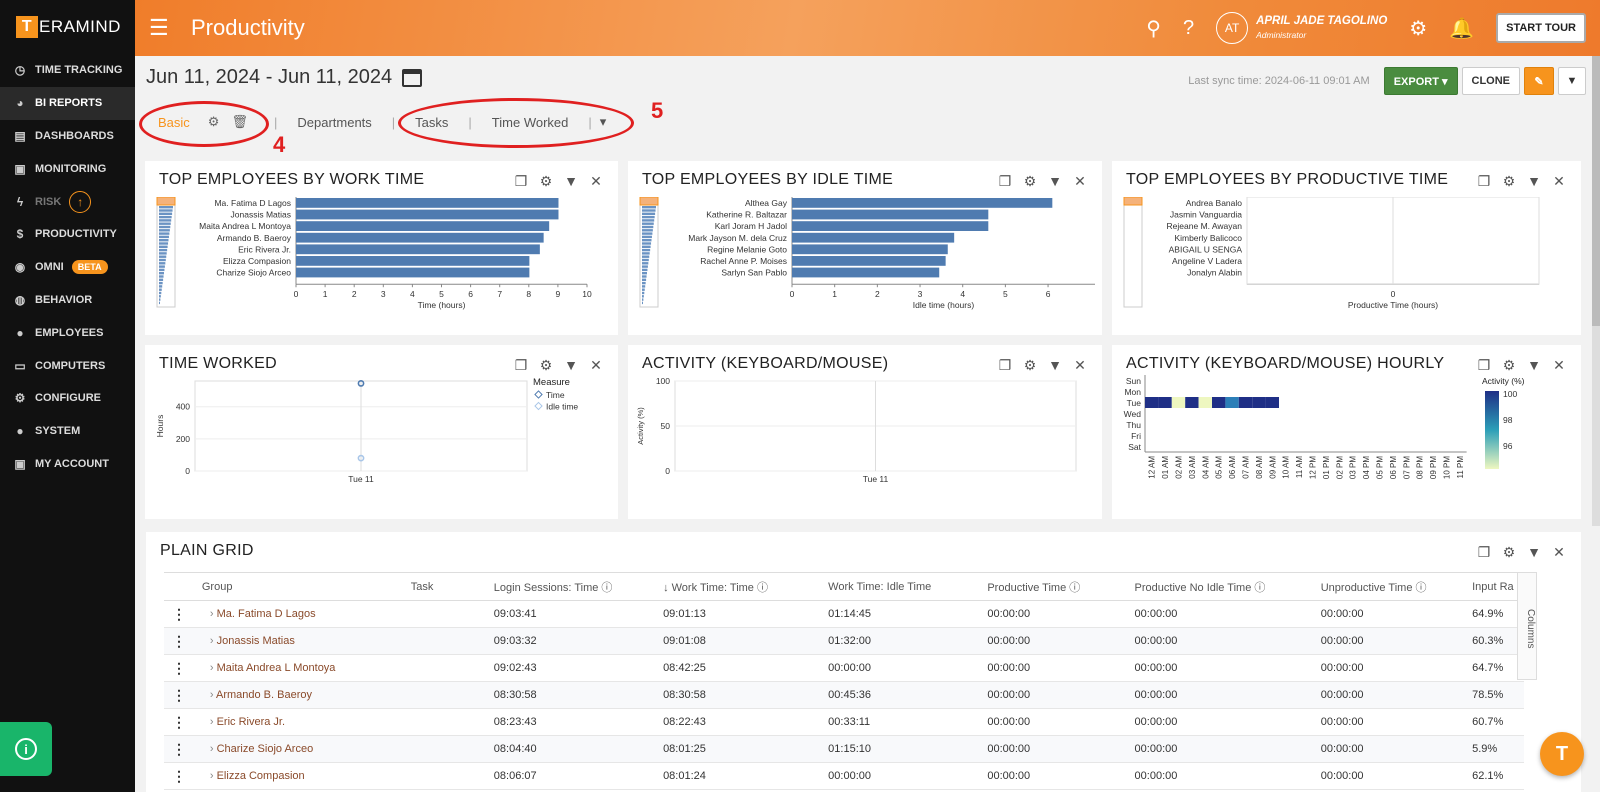 The image size is (1600, 792). I want to click on sidebar-item-system: ● SYSTEM, so click(67, 431).